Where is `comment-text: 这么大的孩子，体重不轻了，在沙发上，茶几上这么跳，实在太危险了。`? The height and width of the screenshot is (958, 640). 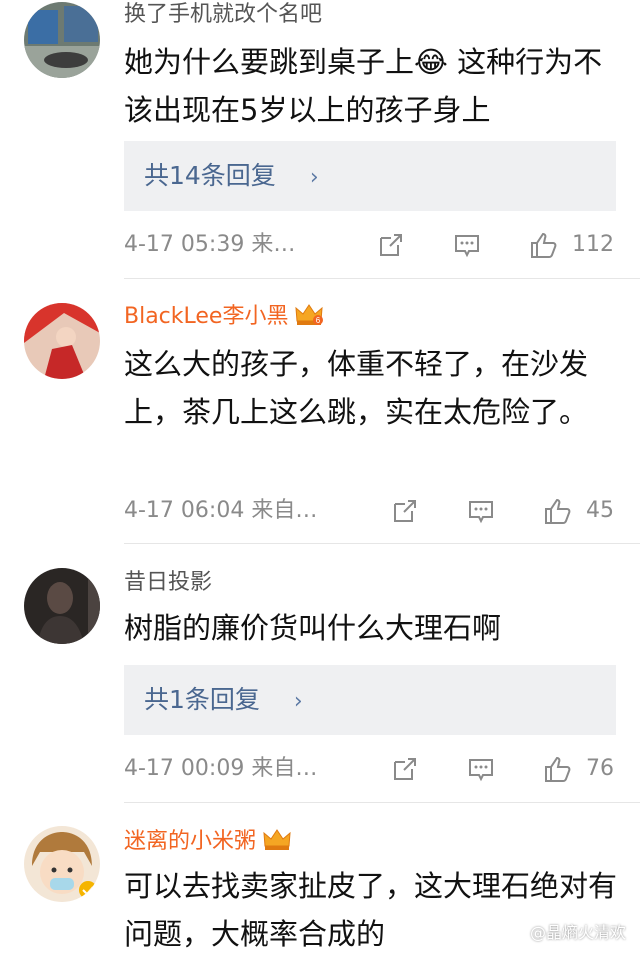 comment-text: 这么大的孩子，体重不轻了，在沙发上，茶几上这么跳，实在太危险了。 is located at coordinates (356, 388).